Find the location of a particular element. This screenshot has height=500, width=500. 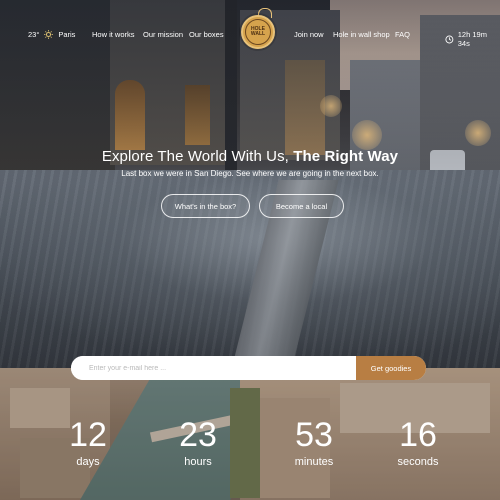

countdown-unit: seconds is located at coordinates (418, 462).